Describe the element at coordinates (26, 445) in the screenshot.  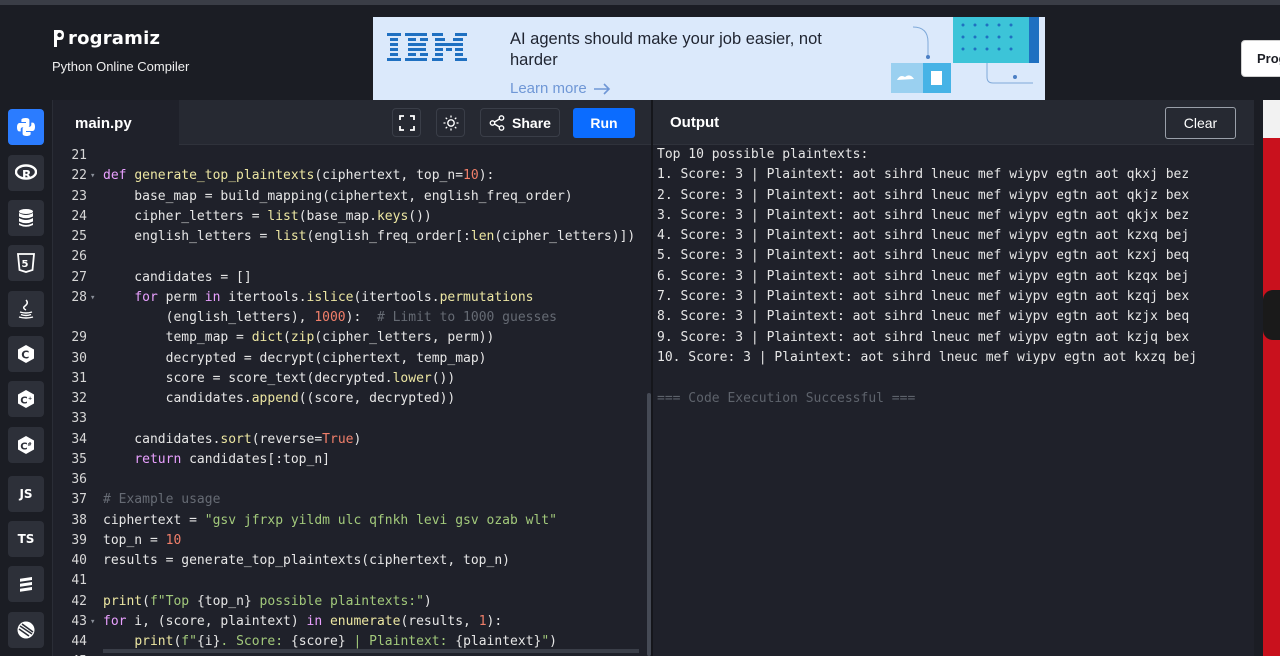
I see `csharp-icon: C #` at that location.